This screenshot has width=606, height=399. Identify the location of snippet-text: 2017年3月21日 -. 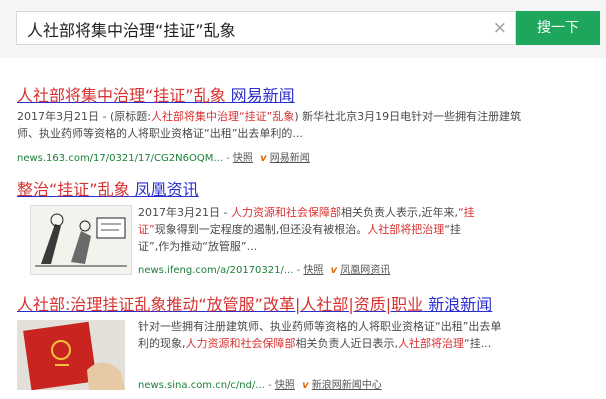
(184, 212).